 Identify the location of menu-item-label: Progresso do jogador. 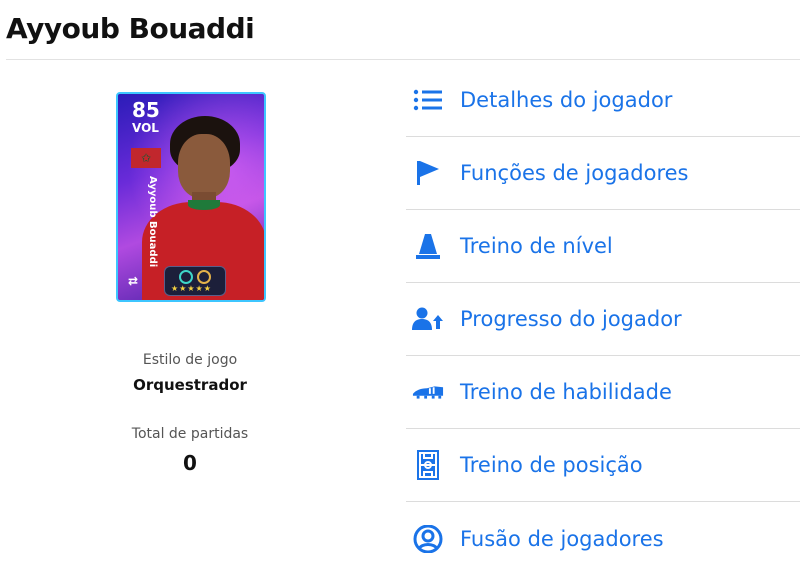
(571, 319).